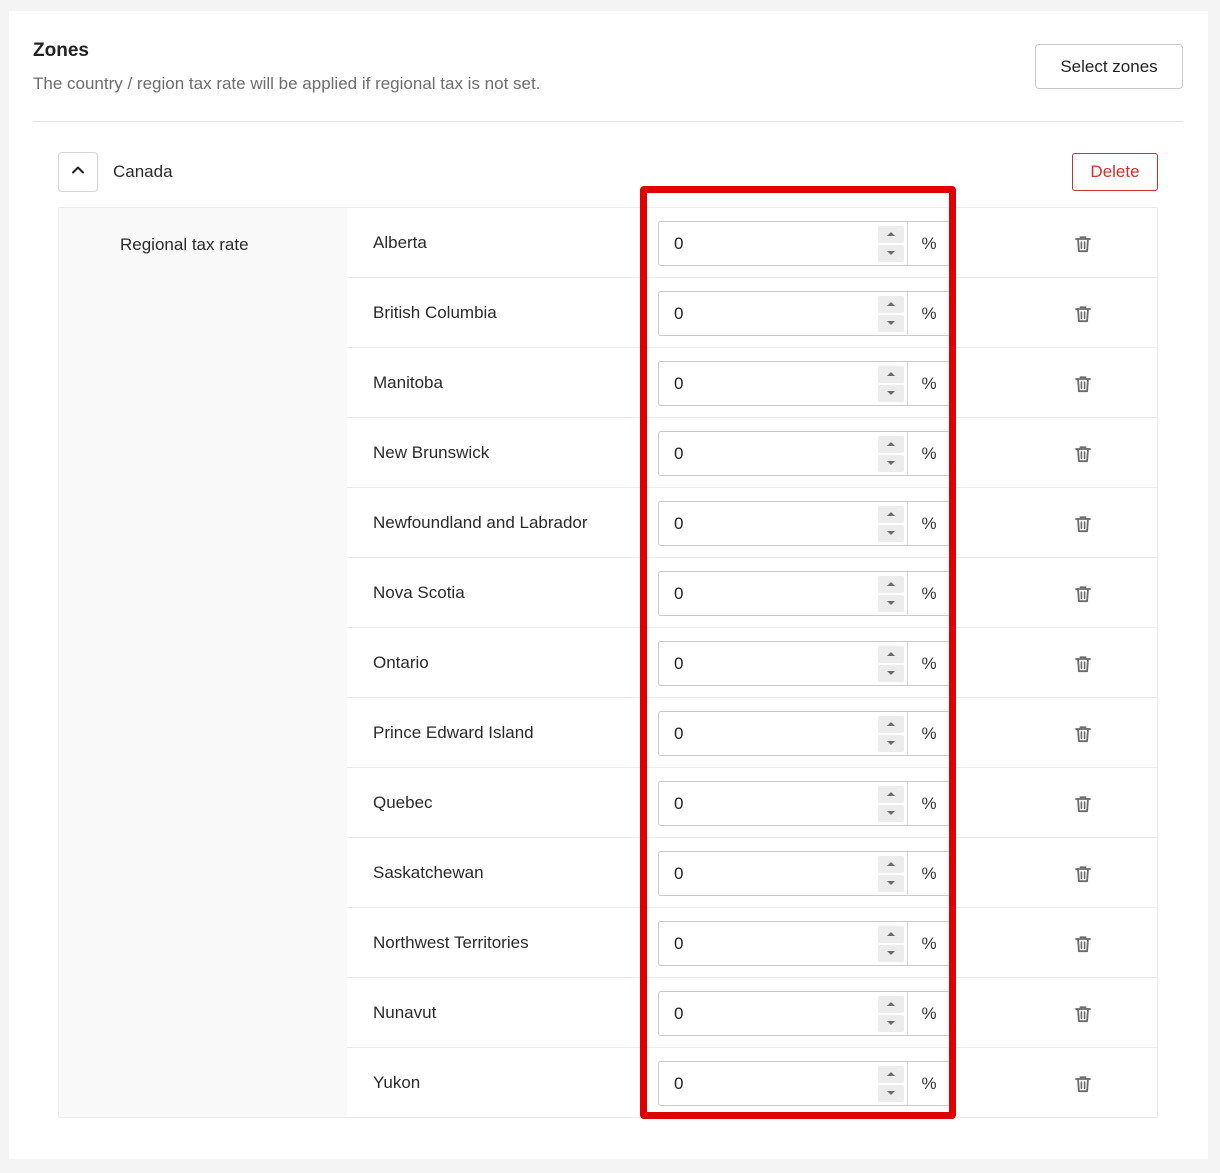  What do you see at coordinates (1109, 66) in the screenshot?
I see `select-zones-button: Select zones` at bounding box center [1109, 66].